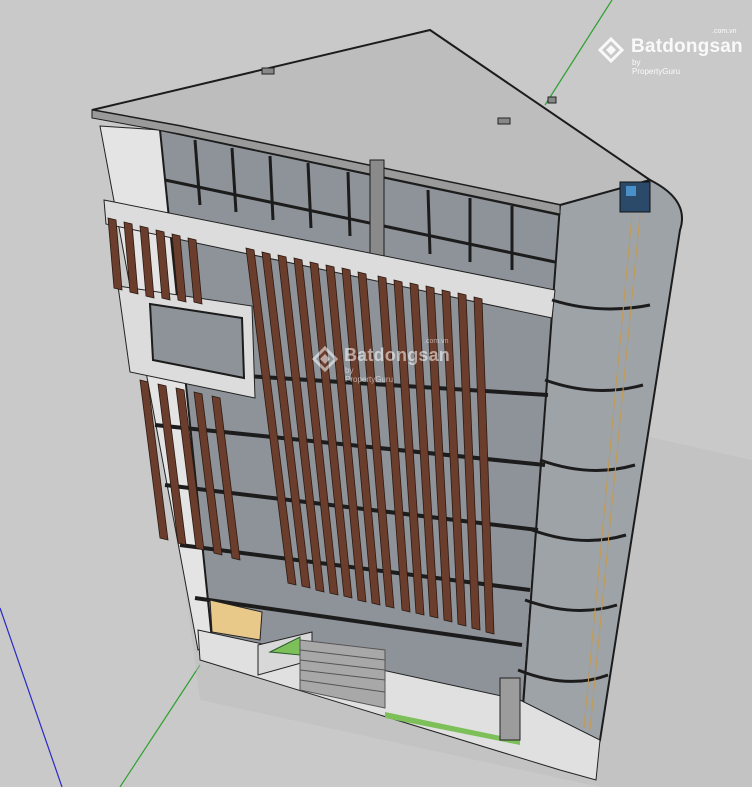  What do you see at coordinates (635, 197) in the screenshot?
I see `elevator-machinery` at bounding box center [635, 197].